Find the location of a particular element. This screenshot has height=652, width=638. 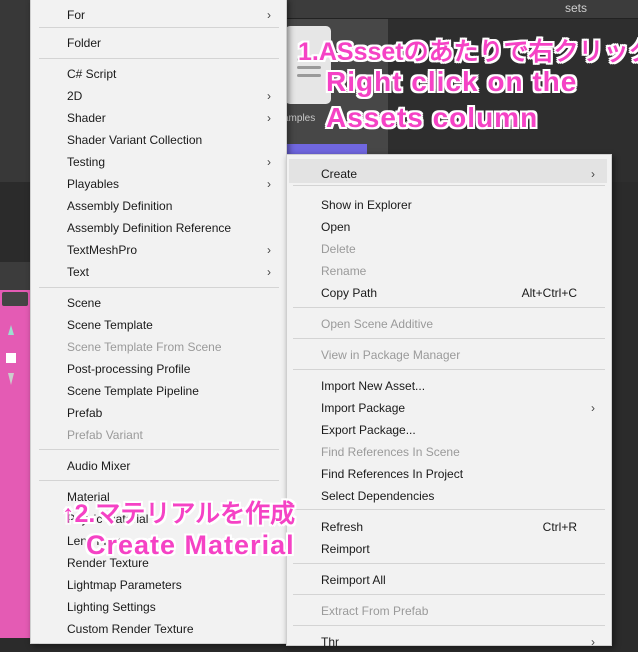

create-submenu-item-playables: Playables › is located at coordinates (172, 184).